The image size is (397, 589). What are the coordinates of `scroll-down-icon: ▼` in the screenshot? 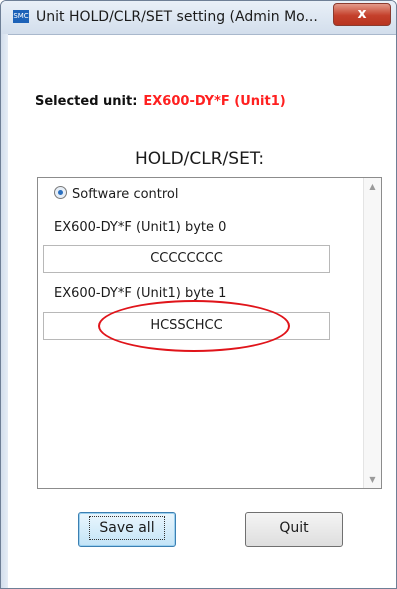 It's located at (372, 479).